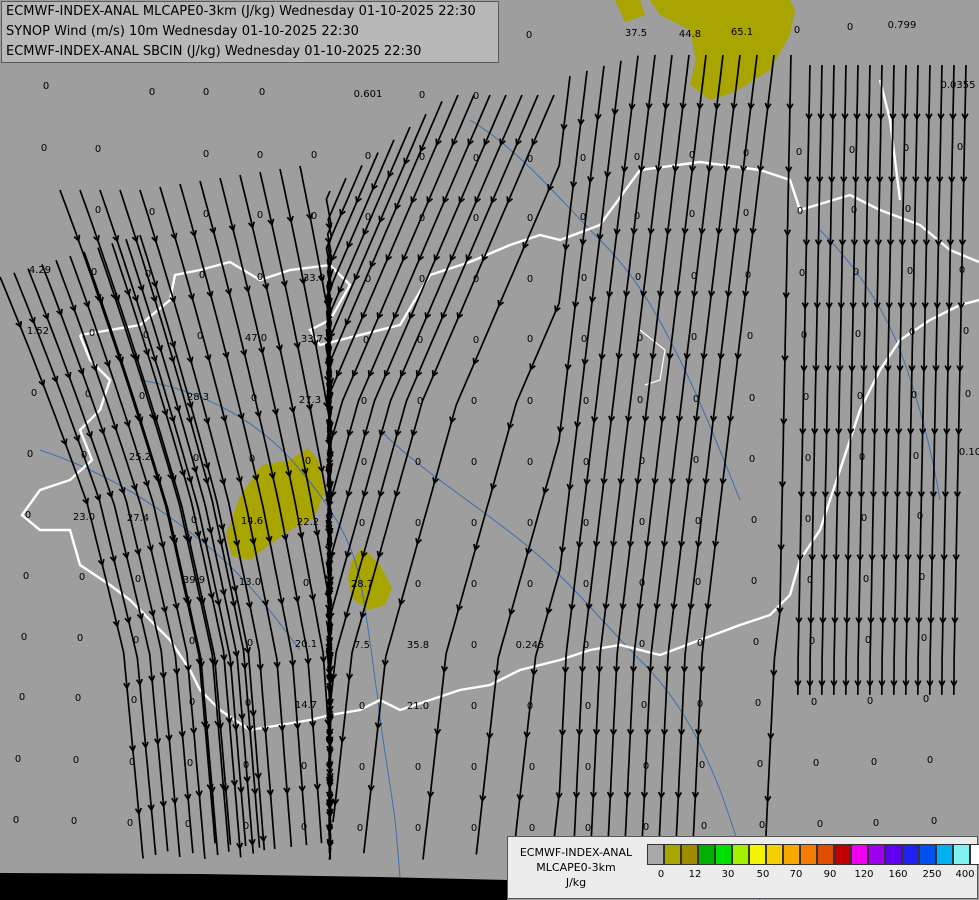  I want to click on legend-tick-label: 120, so click(864, 874).